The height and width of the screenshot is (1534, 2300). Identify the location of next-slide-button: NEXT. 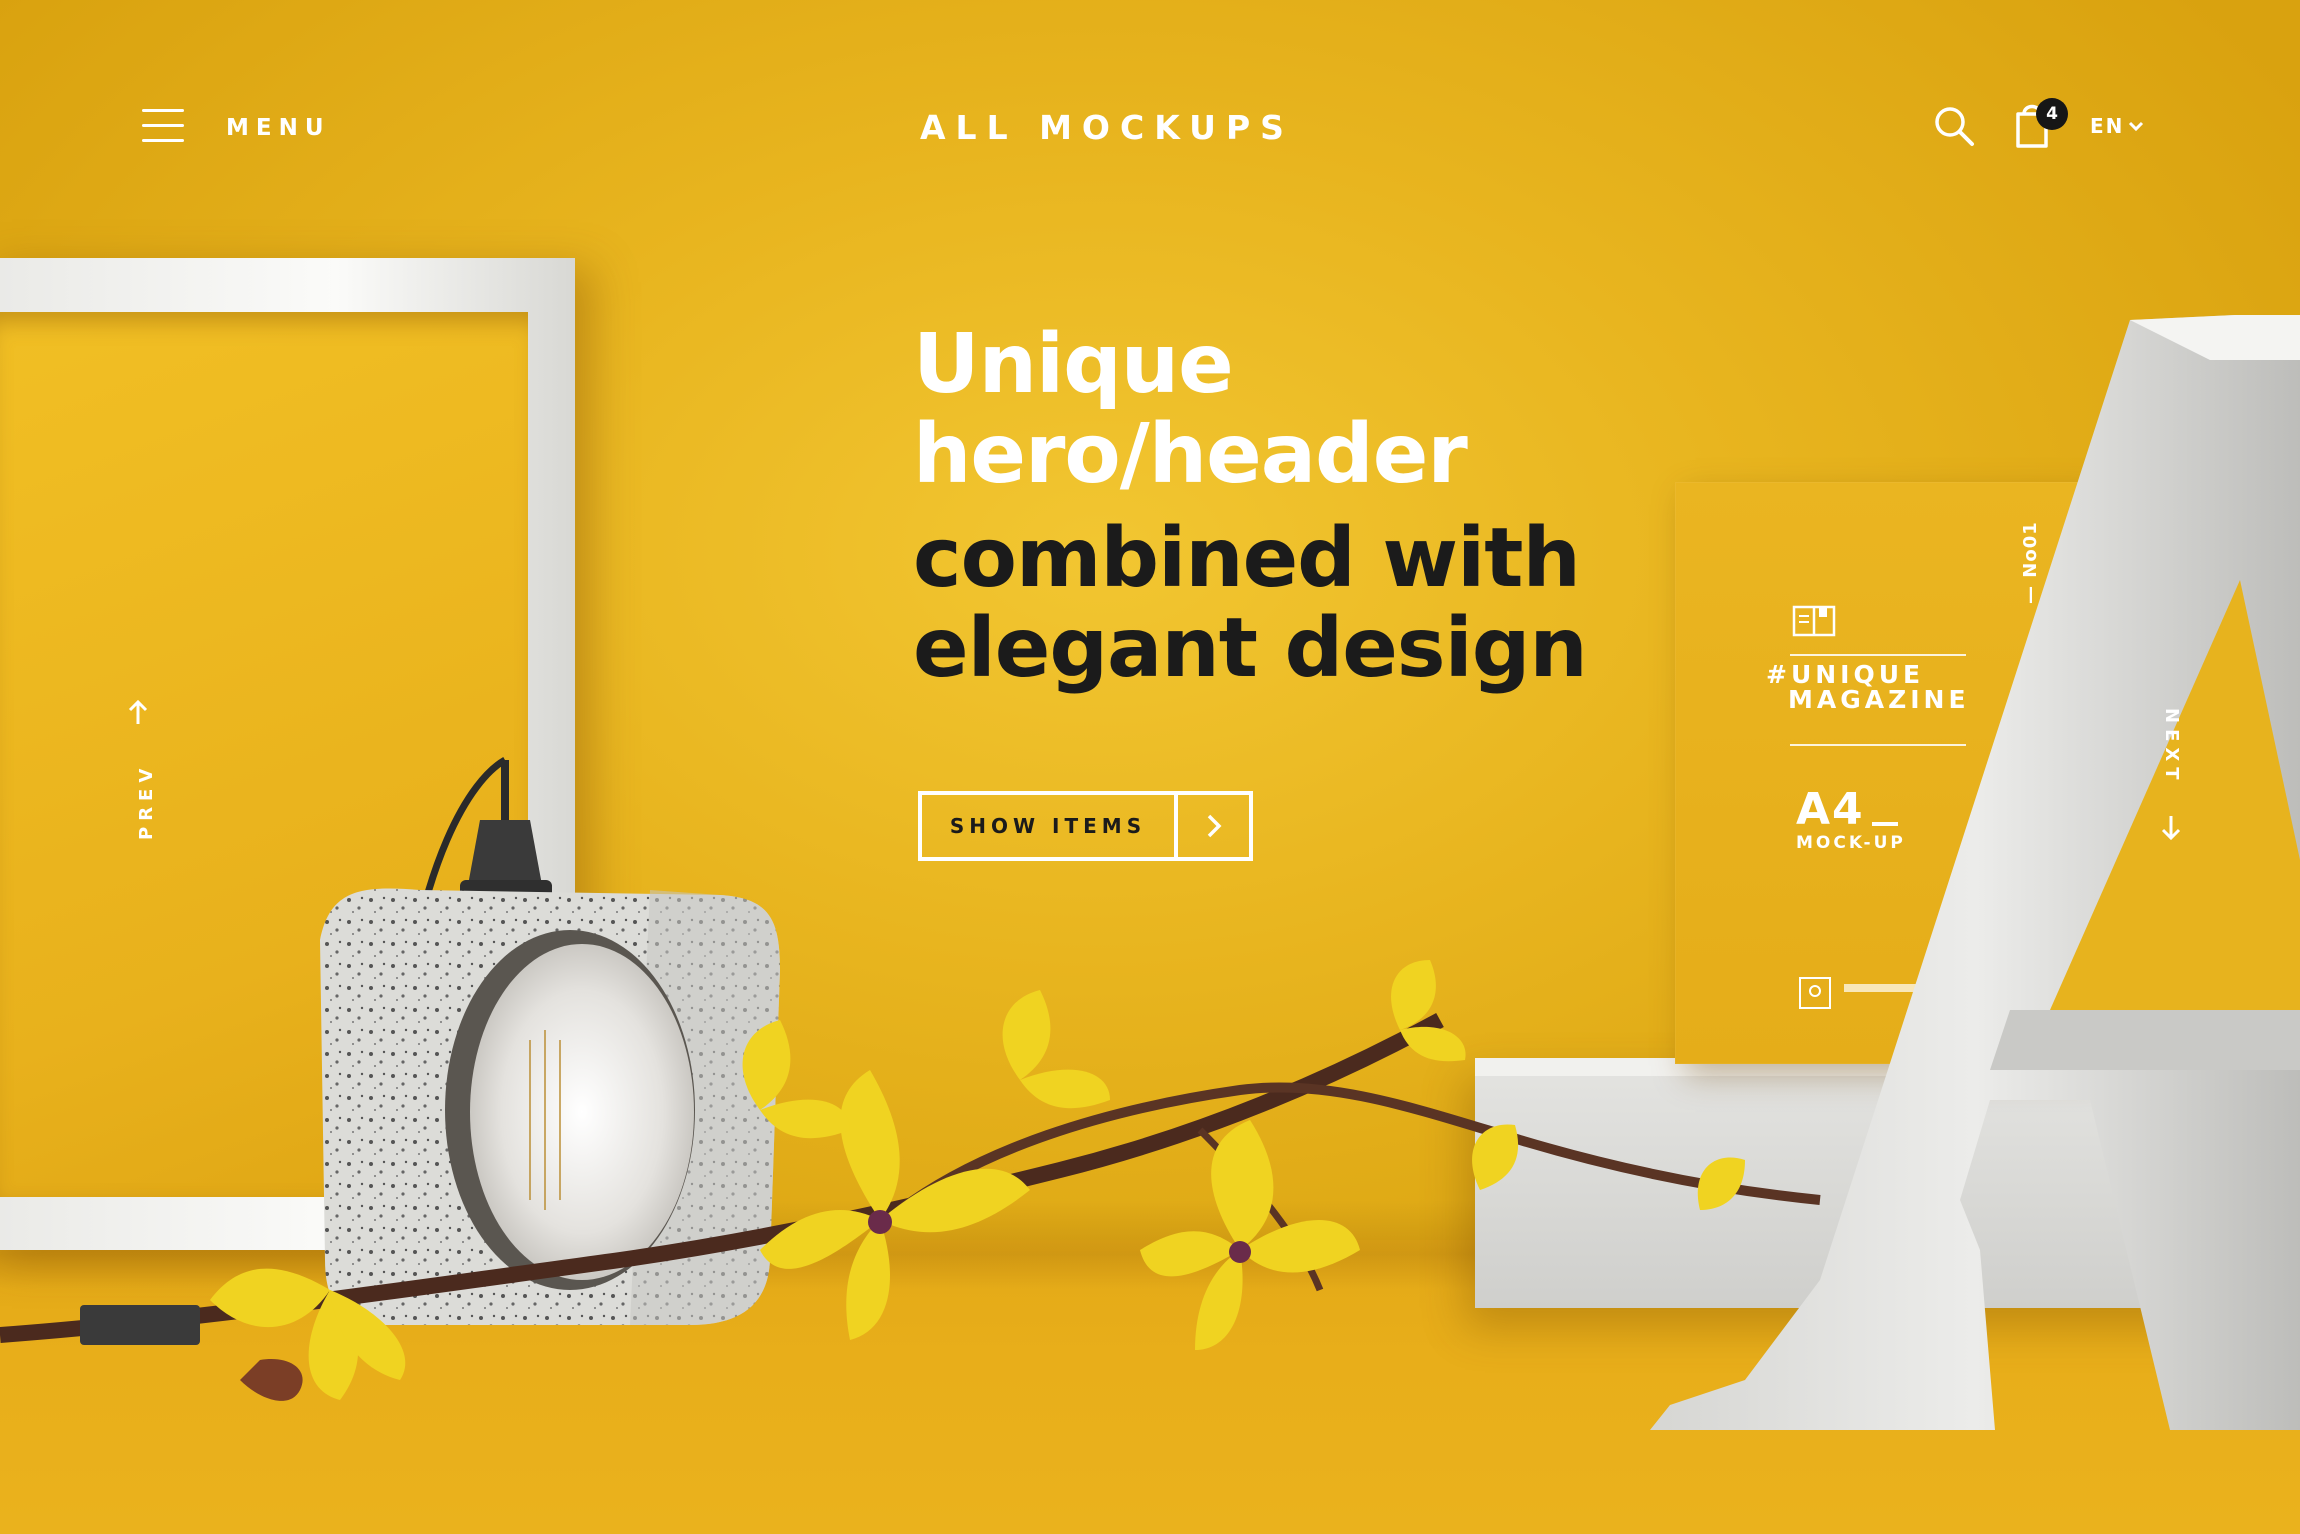
(2170, 775).